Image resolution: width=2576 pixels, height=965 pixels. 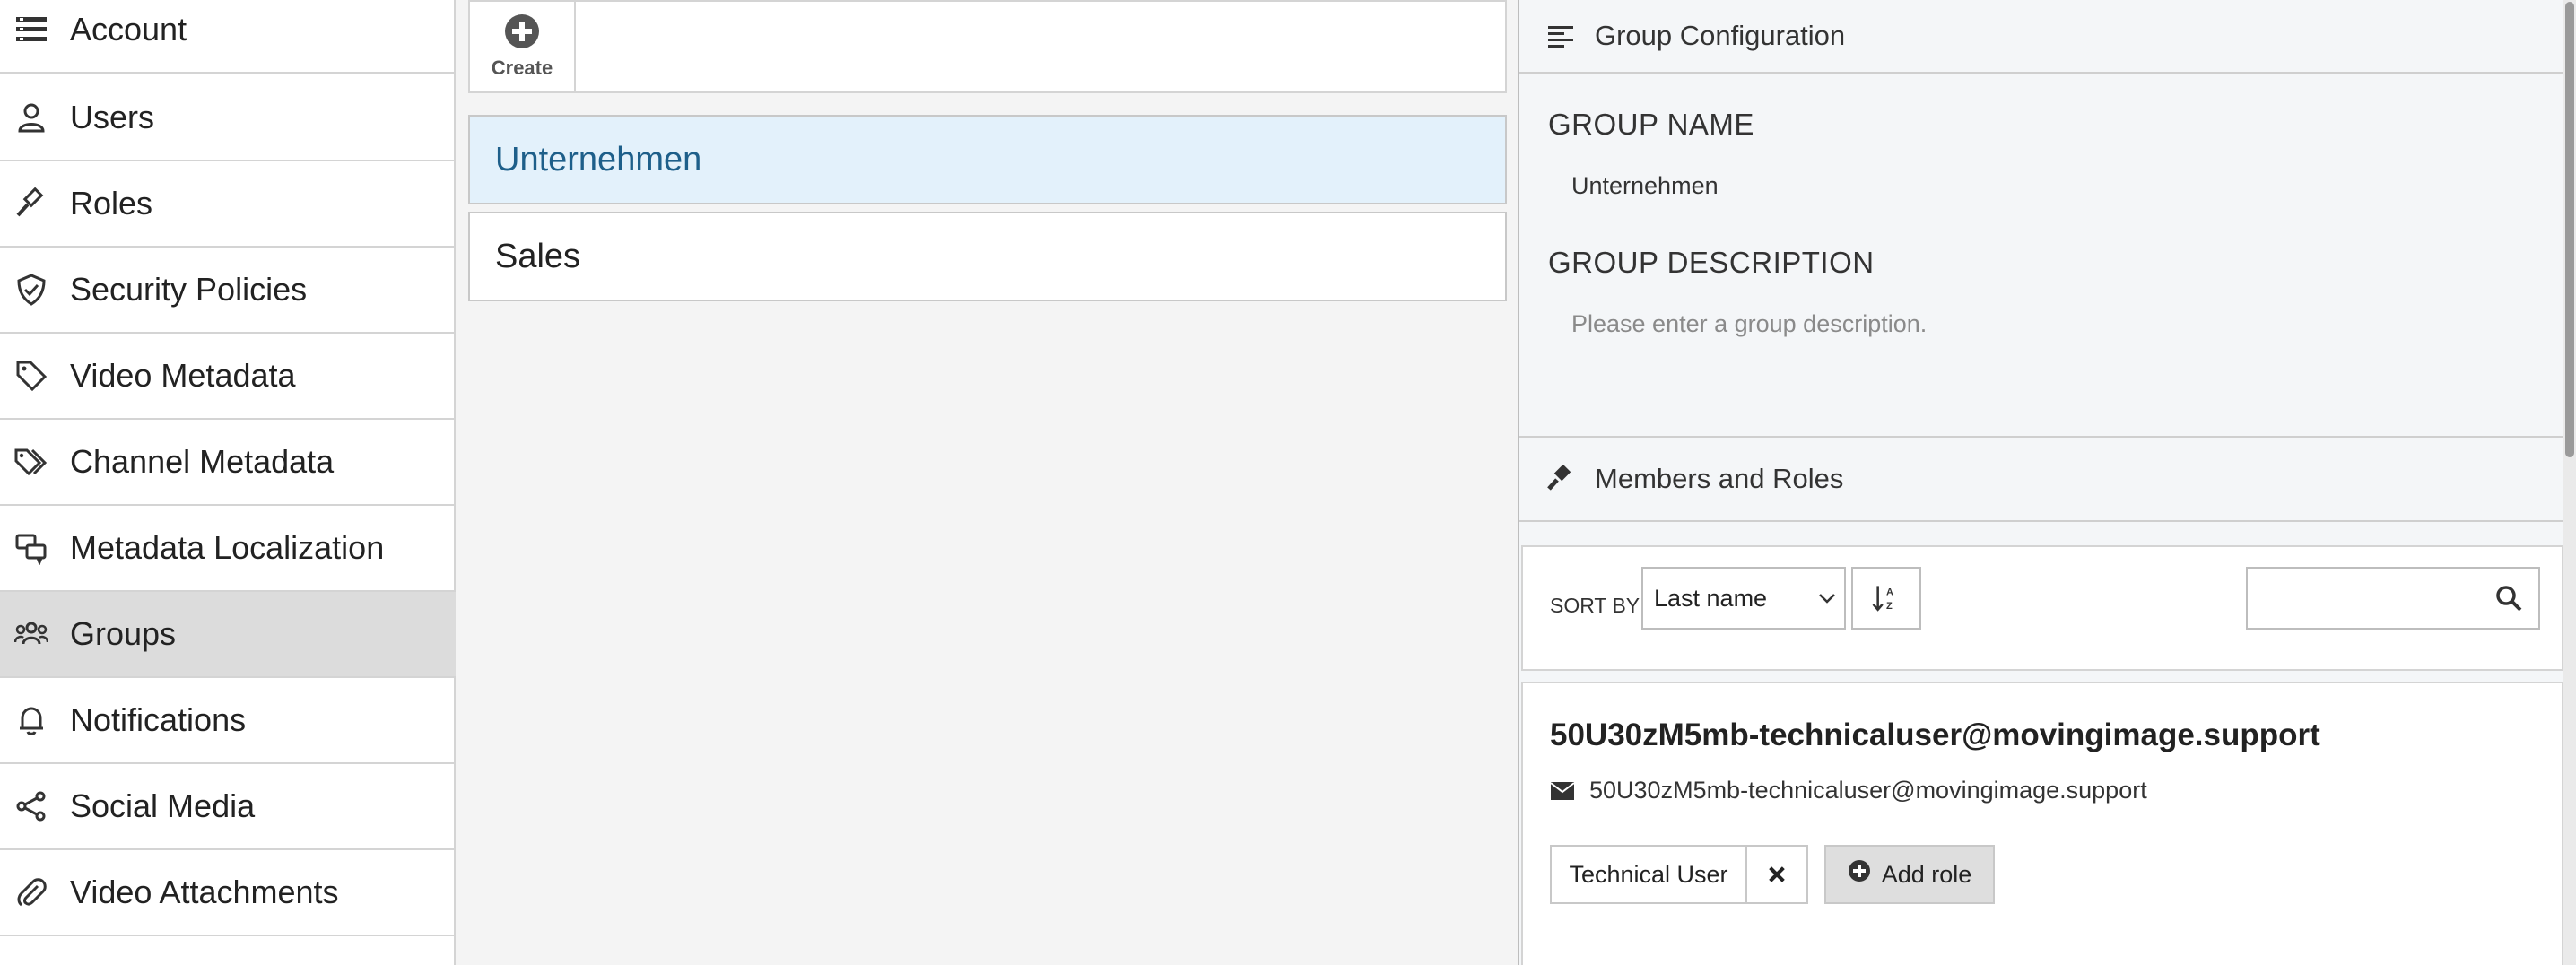 What do you see at coordinates (1595, 605) in the screenshot?
I see `sort-by-label: SORT BY` at bounding box center [1595, 605].